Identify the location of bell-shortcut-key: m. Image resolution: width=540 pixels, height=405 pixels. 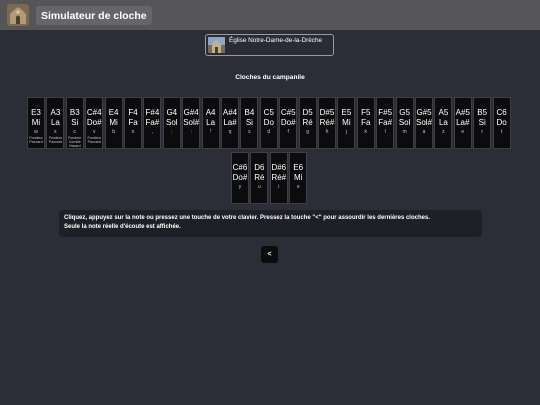
(404, 132).